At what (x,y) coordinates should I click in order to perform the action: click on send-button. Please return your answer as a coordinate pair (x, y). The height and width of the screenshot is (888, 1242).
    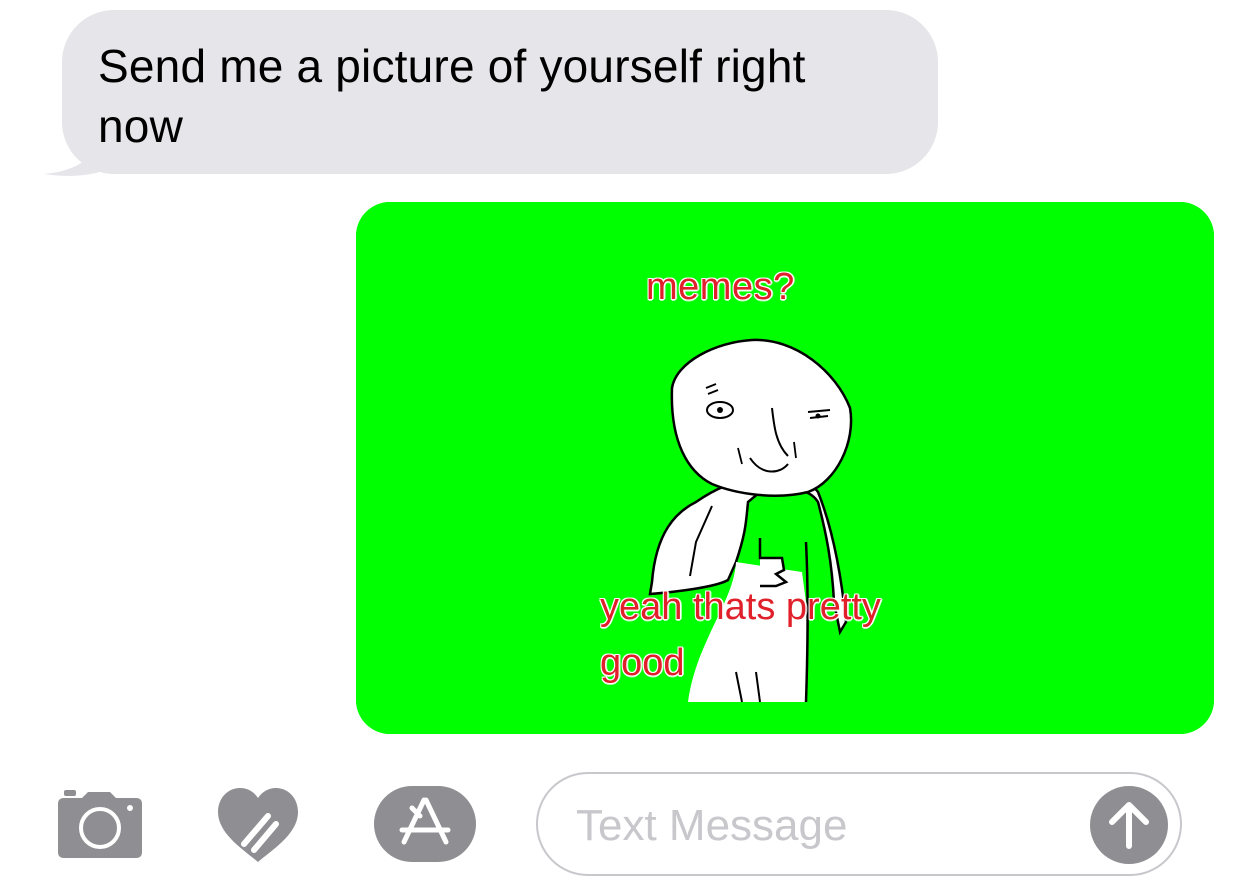
    Looking at the image, I should click on (1129, 825).